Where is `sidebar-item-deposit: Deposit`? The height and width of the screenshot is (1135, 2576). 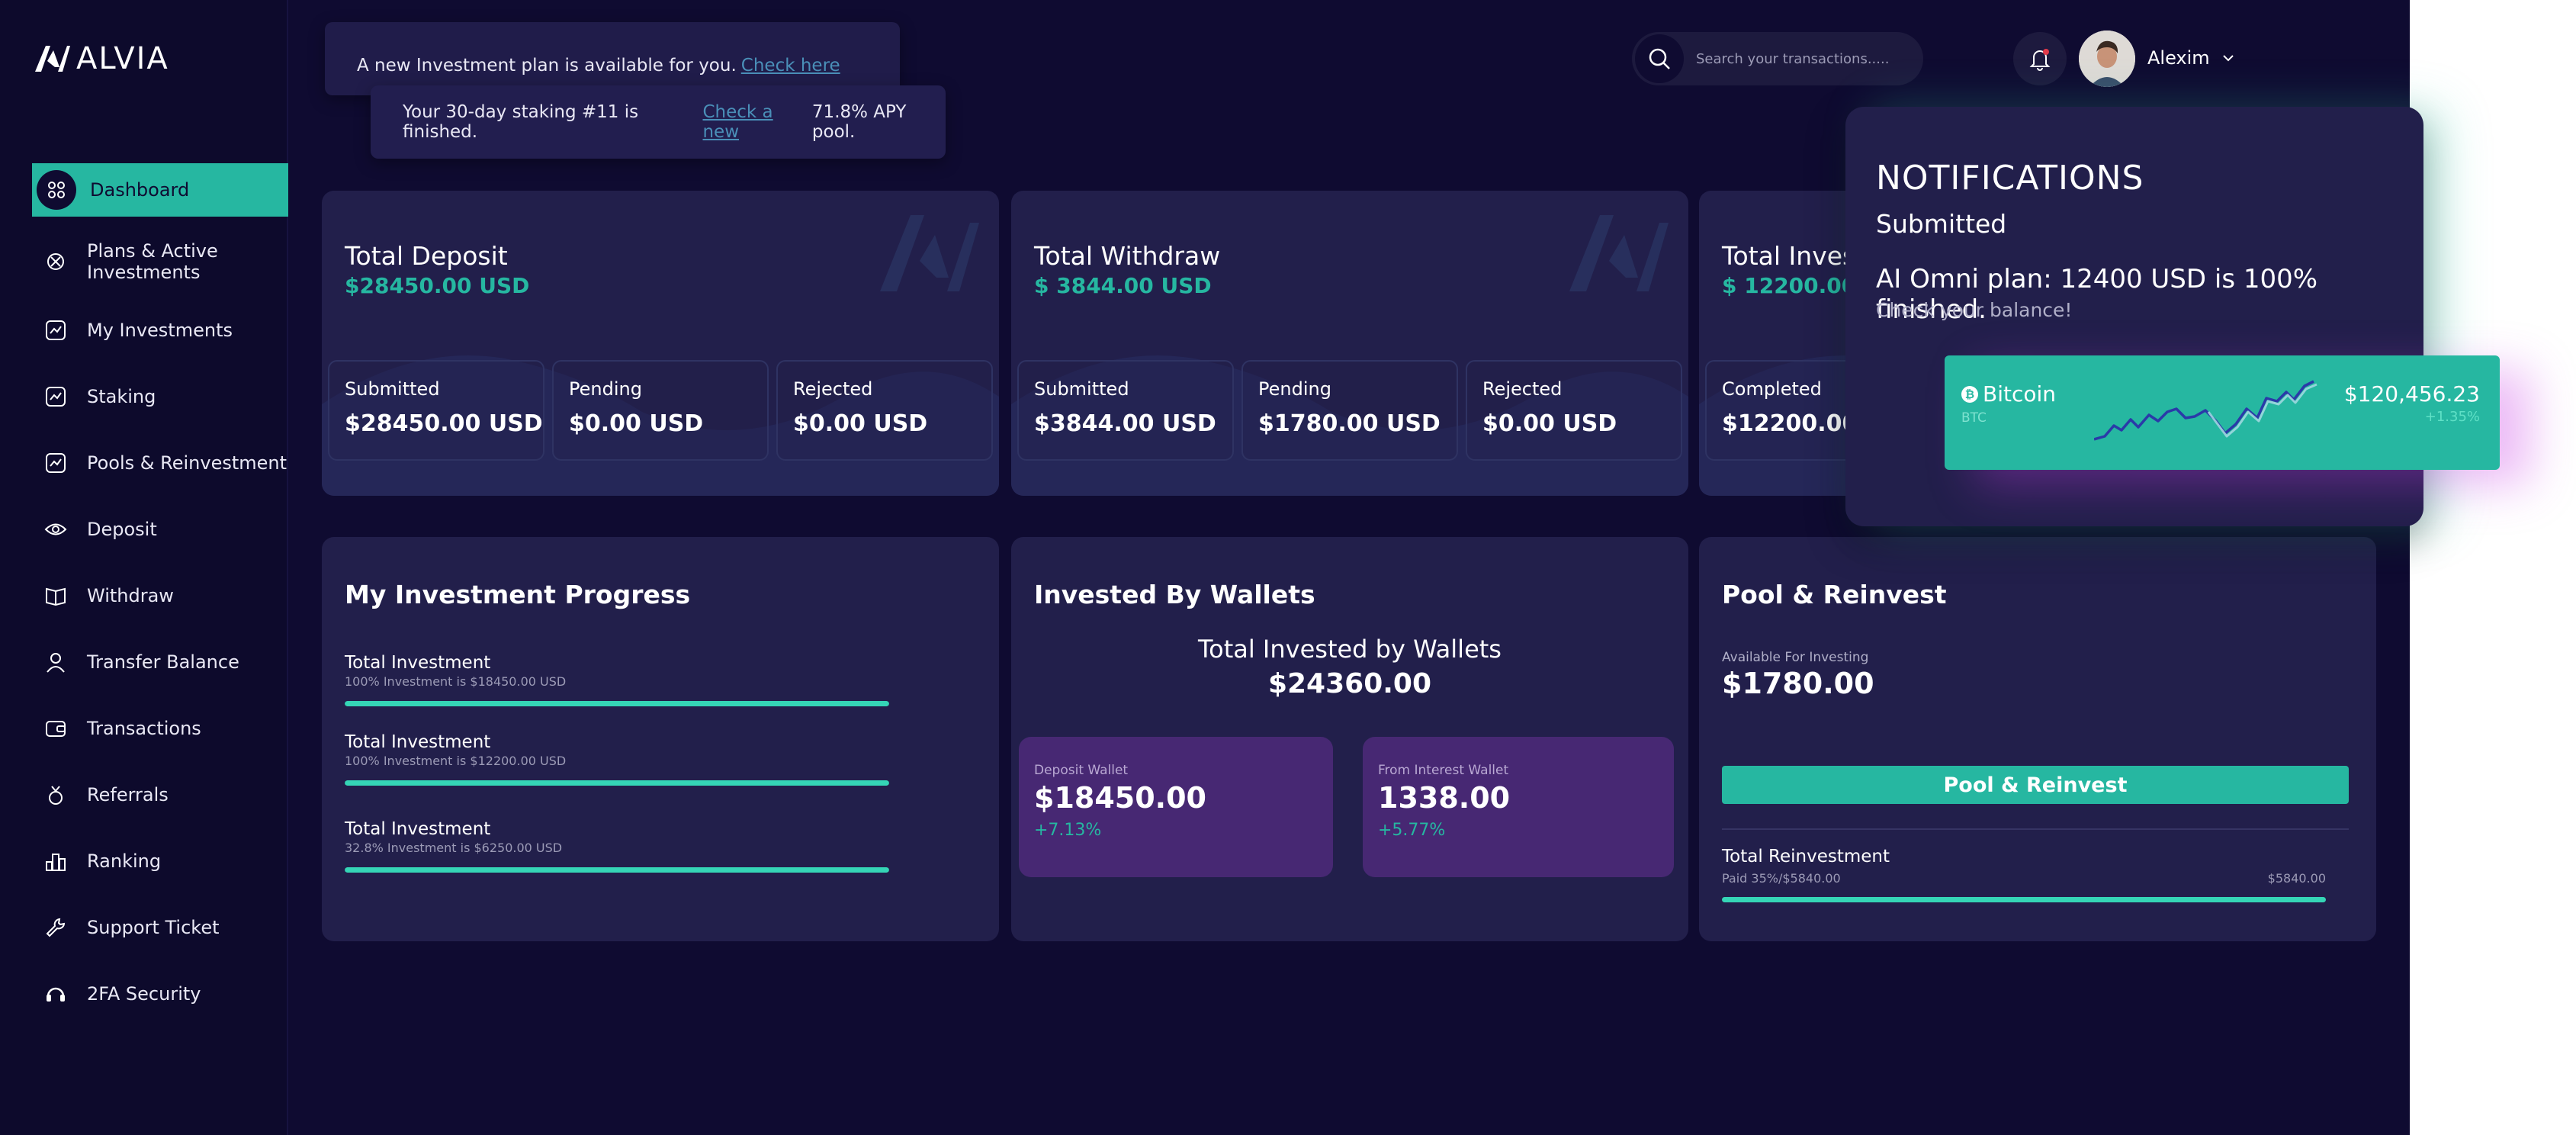
sidebar-item-deposit: Deposit is located at coordinates (160, 530).